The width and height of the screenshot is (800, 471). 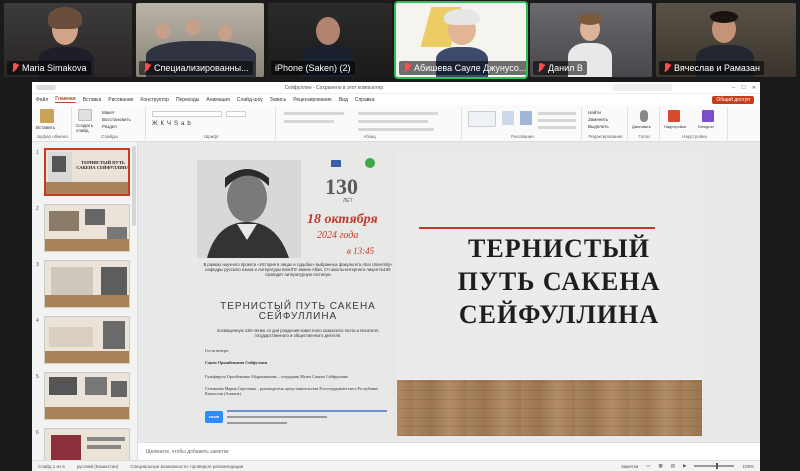 What do you see at coordinates (68, 40) in the screenshot?
I see `participant-tile: Maria Simakova` at bounding box center [68, 40].